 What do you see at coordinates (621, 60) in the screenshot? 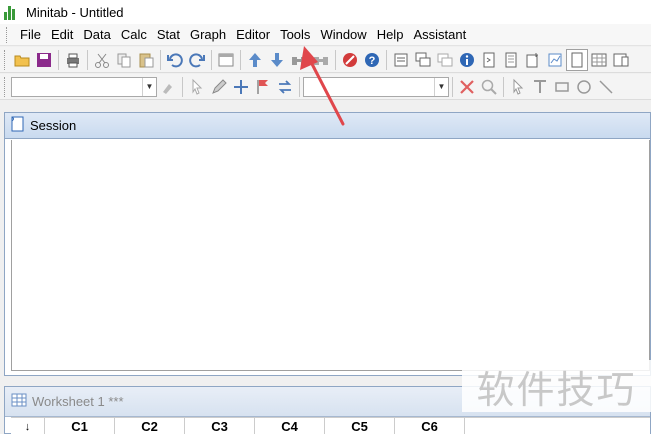
I see `graph-window-icon` at bounding box center [621, 60].